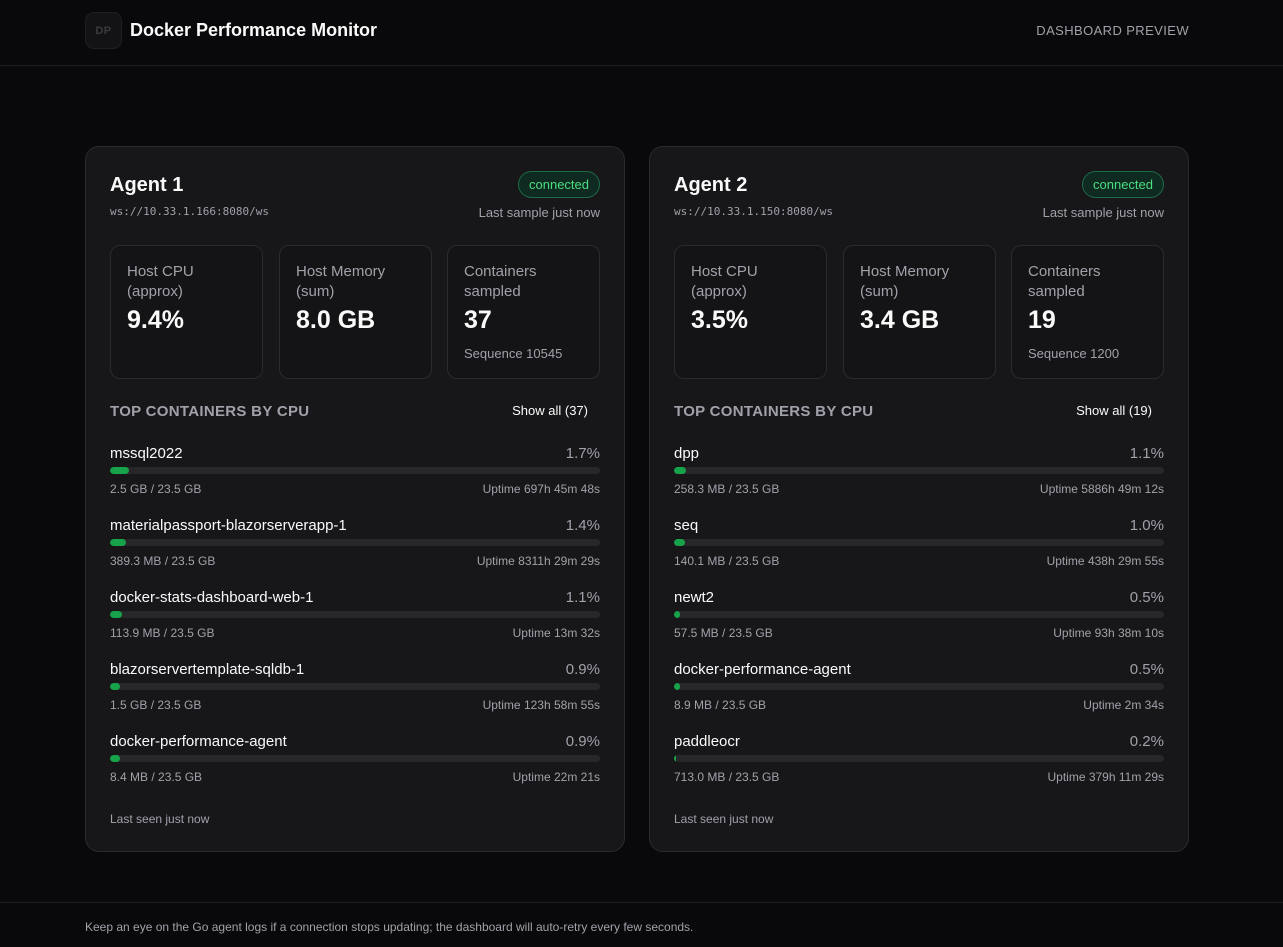 This screenshot has width=1283, height=947. What do you see at coordinates (189, 211) in the screenshot?
I see `agent-url: ws://10.33.1.166:8080/ws` at bounding box center [189, 211].